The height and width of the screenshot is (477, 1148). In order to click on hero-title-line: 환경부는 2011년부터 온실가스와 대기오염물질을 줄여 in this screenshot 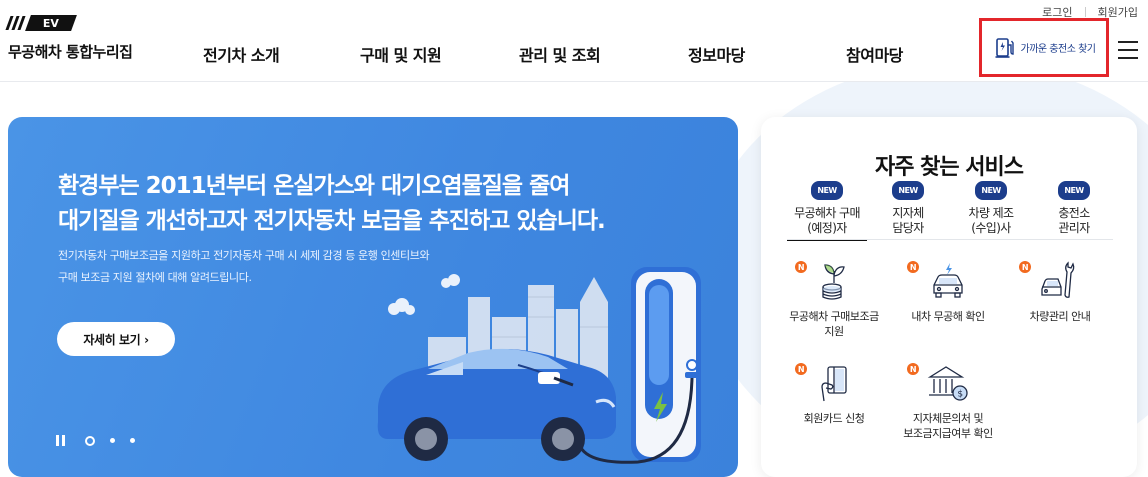, I will do `click(314, 186)`.